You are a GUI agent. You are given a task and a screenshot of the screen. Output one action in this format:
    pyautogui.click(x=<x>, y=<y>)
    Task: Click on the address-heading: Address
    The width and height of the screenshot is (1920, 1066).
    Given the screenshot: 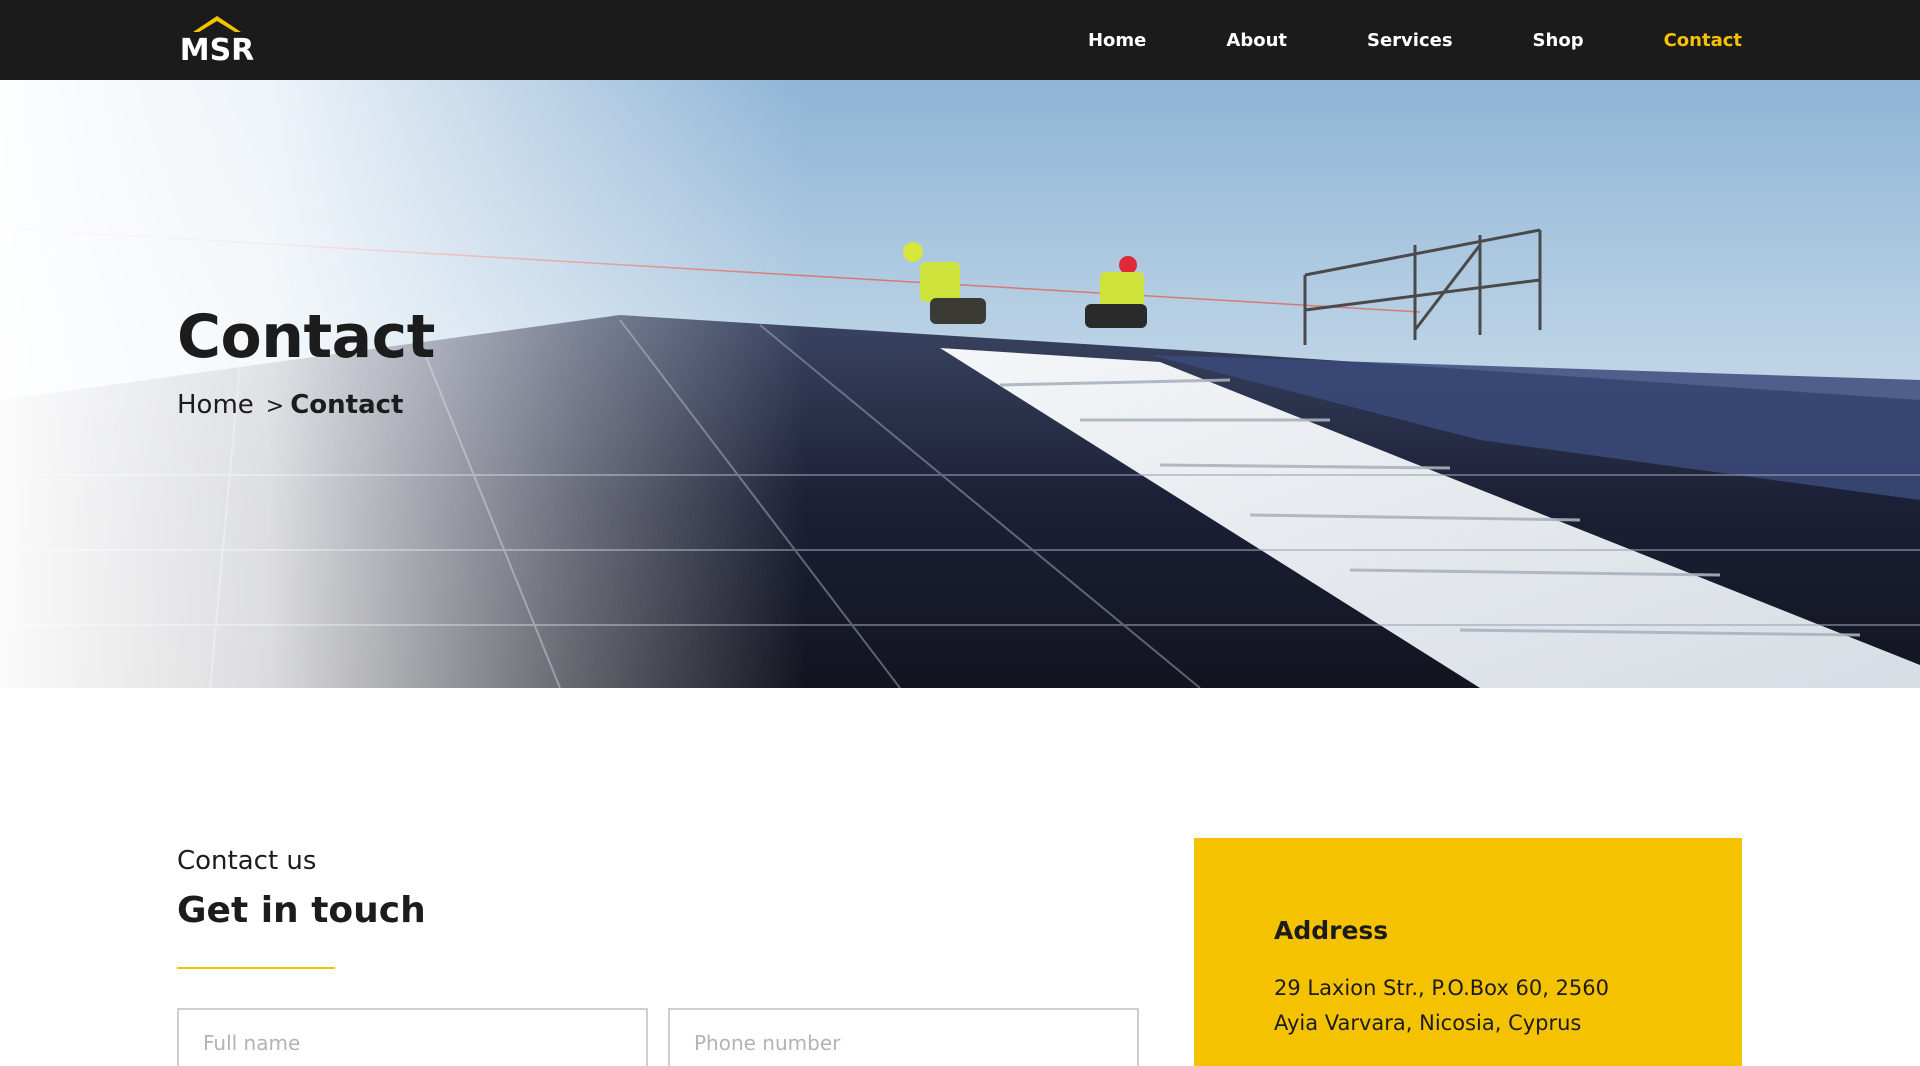 What is the action you would take?
    pyautogui.click(x=1331, y=930)
    